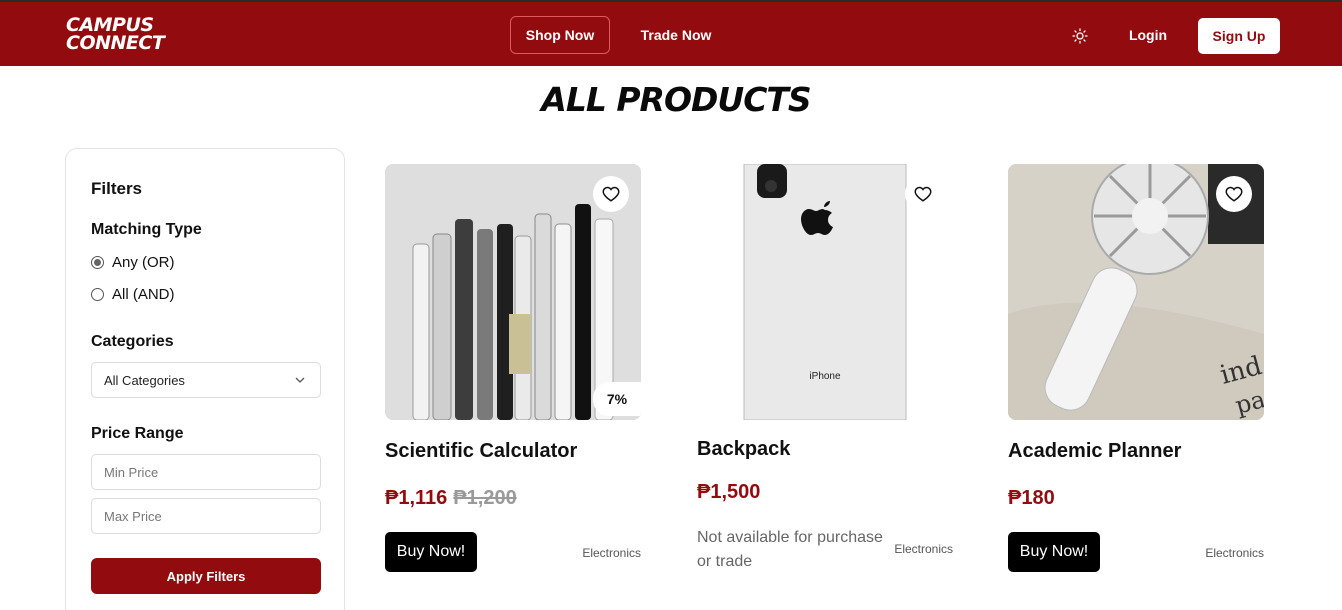 This screenshot has height=610, width=1342. What do you see at coordinates (115, 43) in the screenshot?
I see `logo-line-2: CONNECT` at bounding box center [115, 43].